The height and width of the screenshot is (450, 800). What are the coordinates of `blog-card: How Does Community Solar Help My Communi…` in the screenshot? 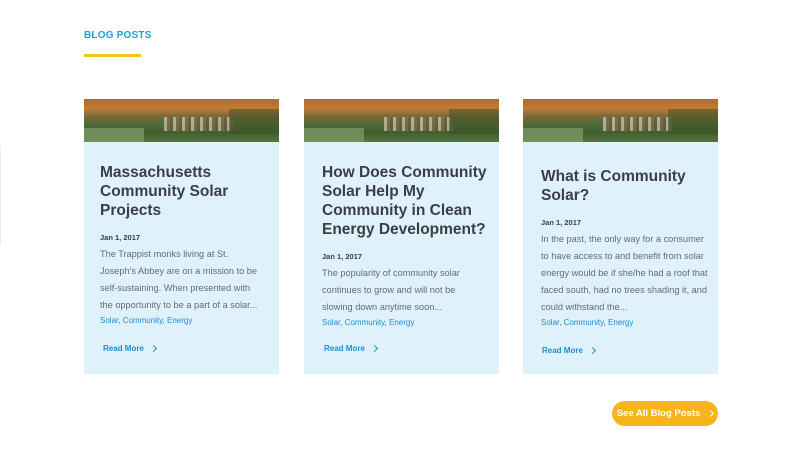 It's located at (401, 236).